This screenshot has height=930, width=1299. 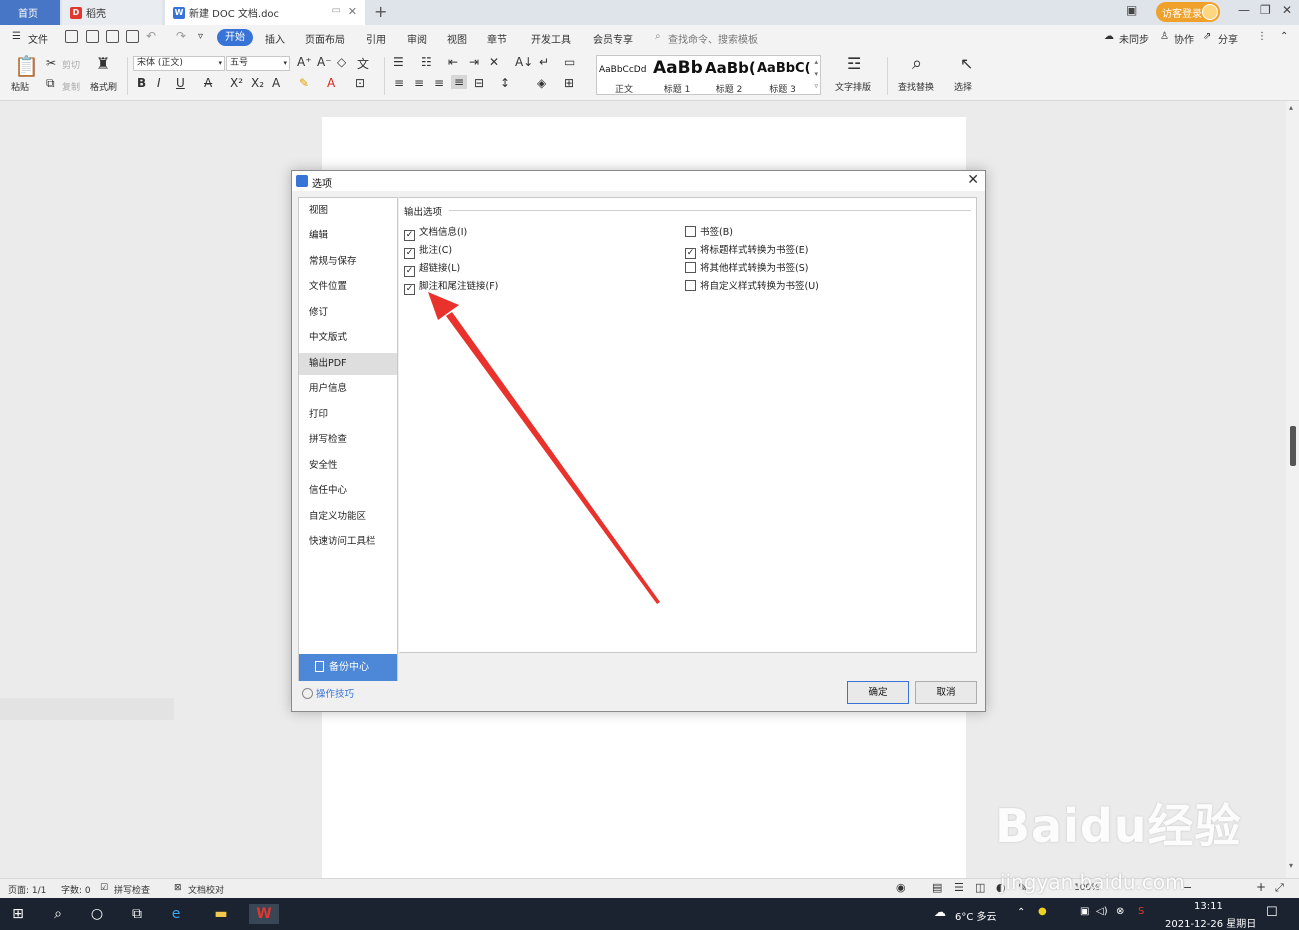 I want to click on grow-font-icon: A⁺, so click(x=304, y=62).